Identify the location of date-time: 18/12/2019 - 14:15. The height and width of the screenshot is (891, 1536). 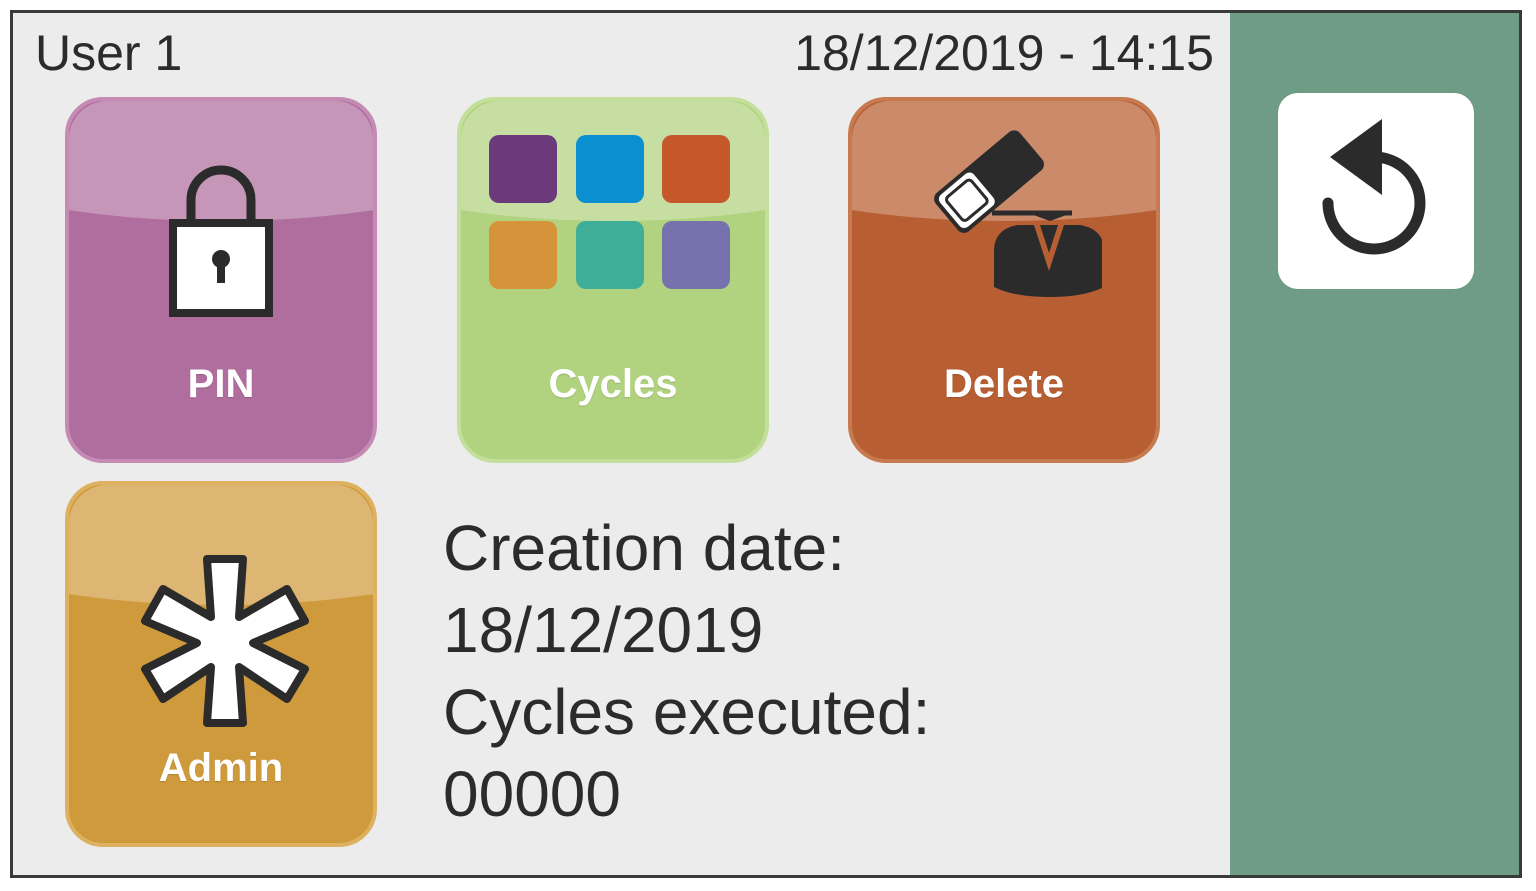
(1004, 53).